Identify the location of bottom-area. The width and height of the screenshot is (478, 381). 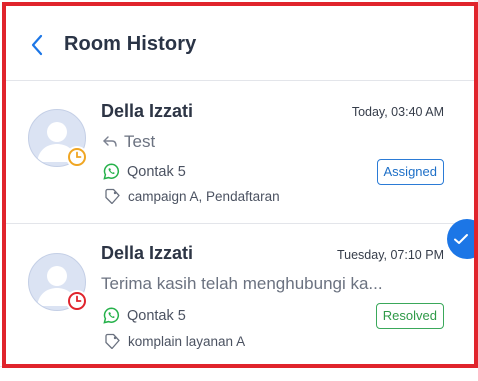
(239, 373).